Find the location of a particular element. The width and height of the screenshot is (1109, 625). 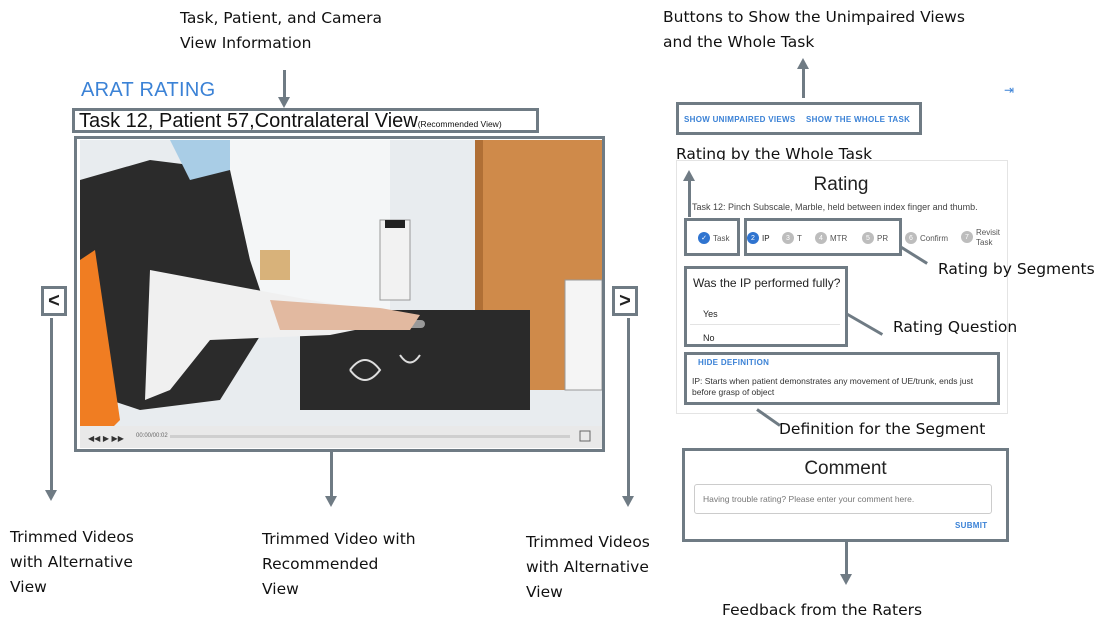

step-task: ✓ Task is located at coordinates (713, 238).